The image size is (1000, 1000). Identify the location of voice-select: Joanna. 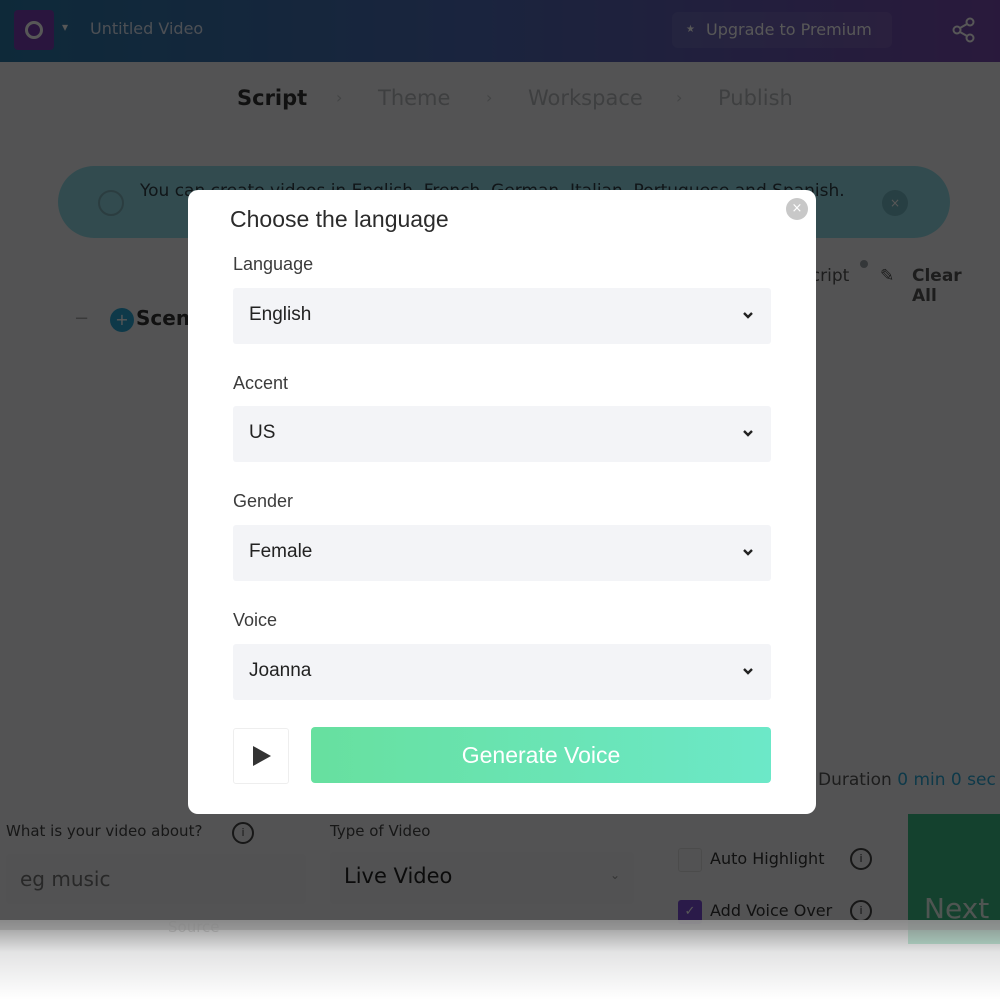
(502, 672).